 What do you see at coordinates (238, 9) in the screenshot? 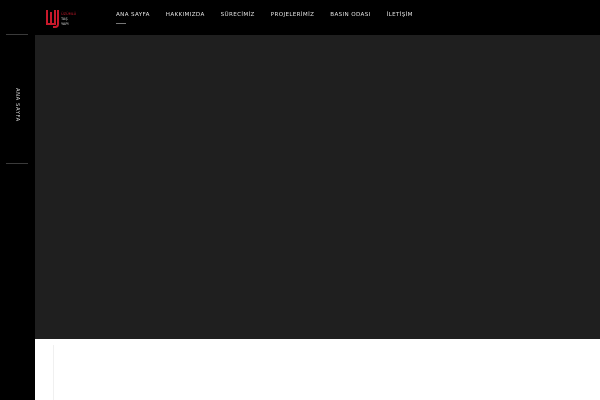
I see `nav-item-surecimiz: SÜRECİMİZ` at bounding box center [238, 9].